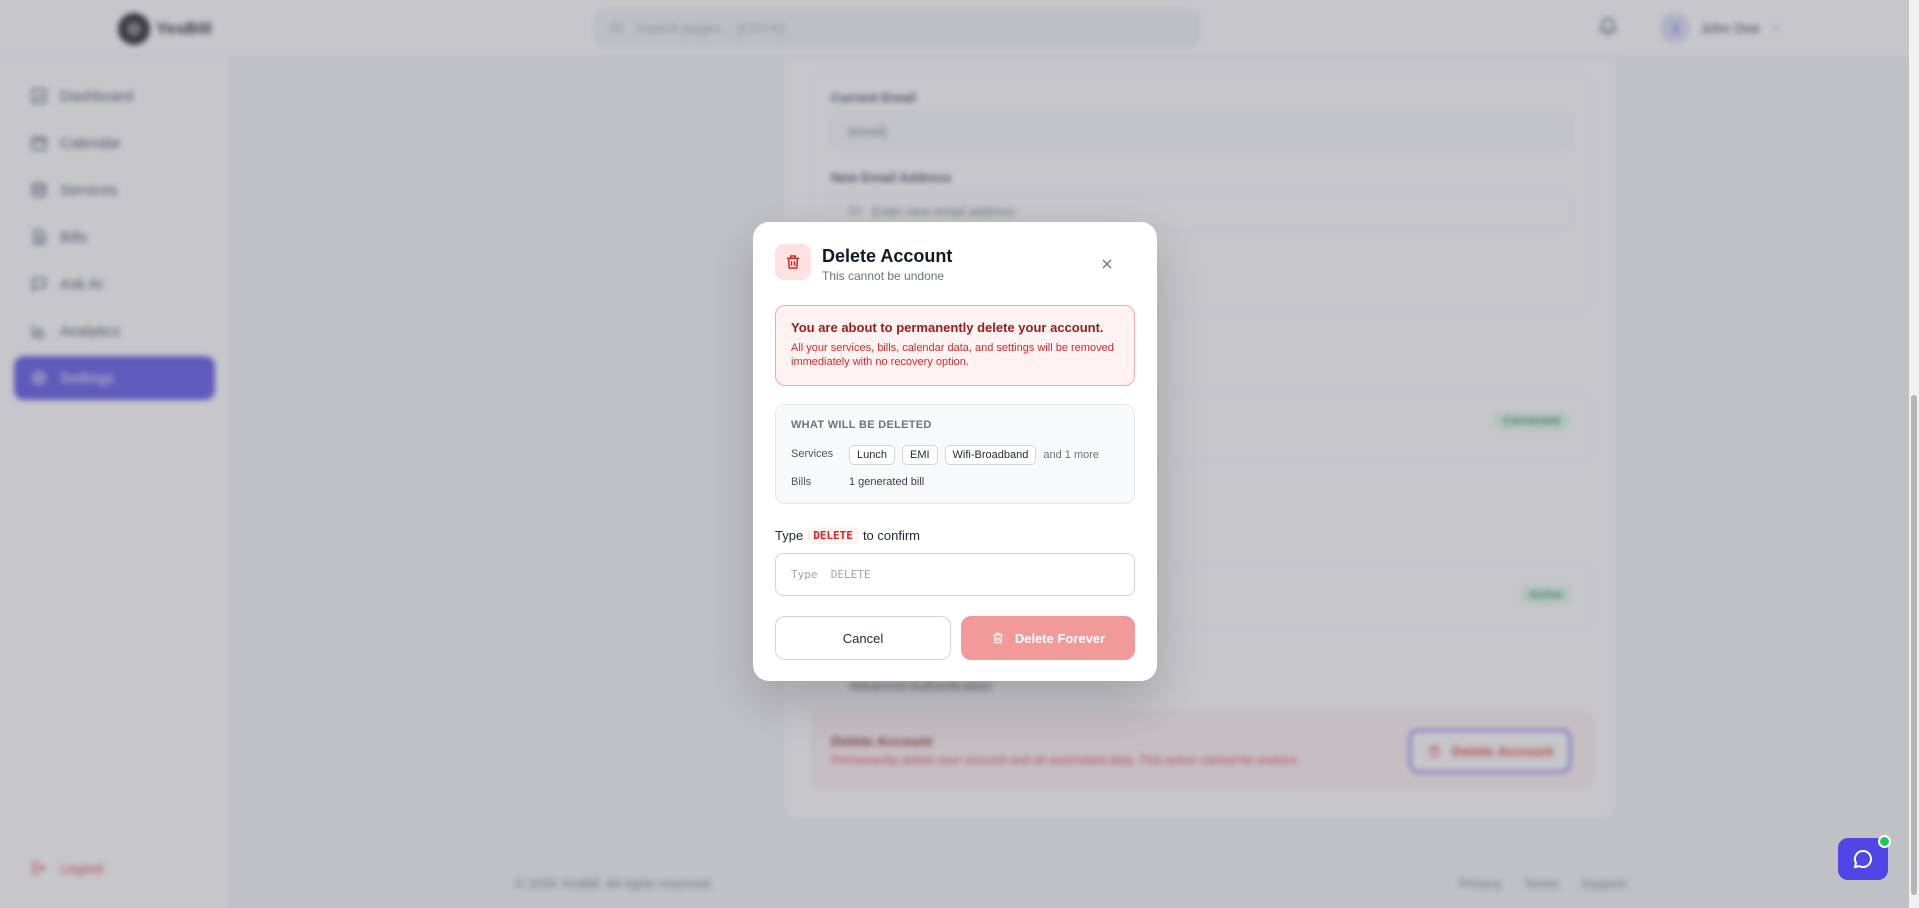  I want to click on scrollbar-thumb, so click(1914, 645).